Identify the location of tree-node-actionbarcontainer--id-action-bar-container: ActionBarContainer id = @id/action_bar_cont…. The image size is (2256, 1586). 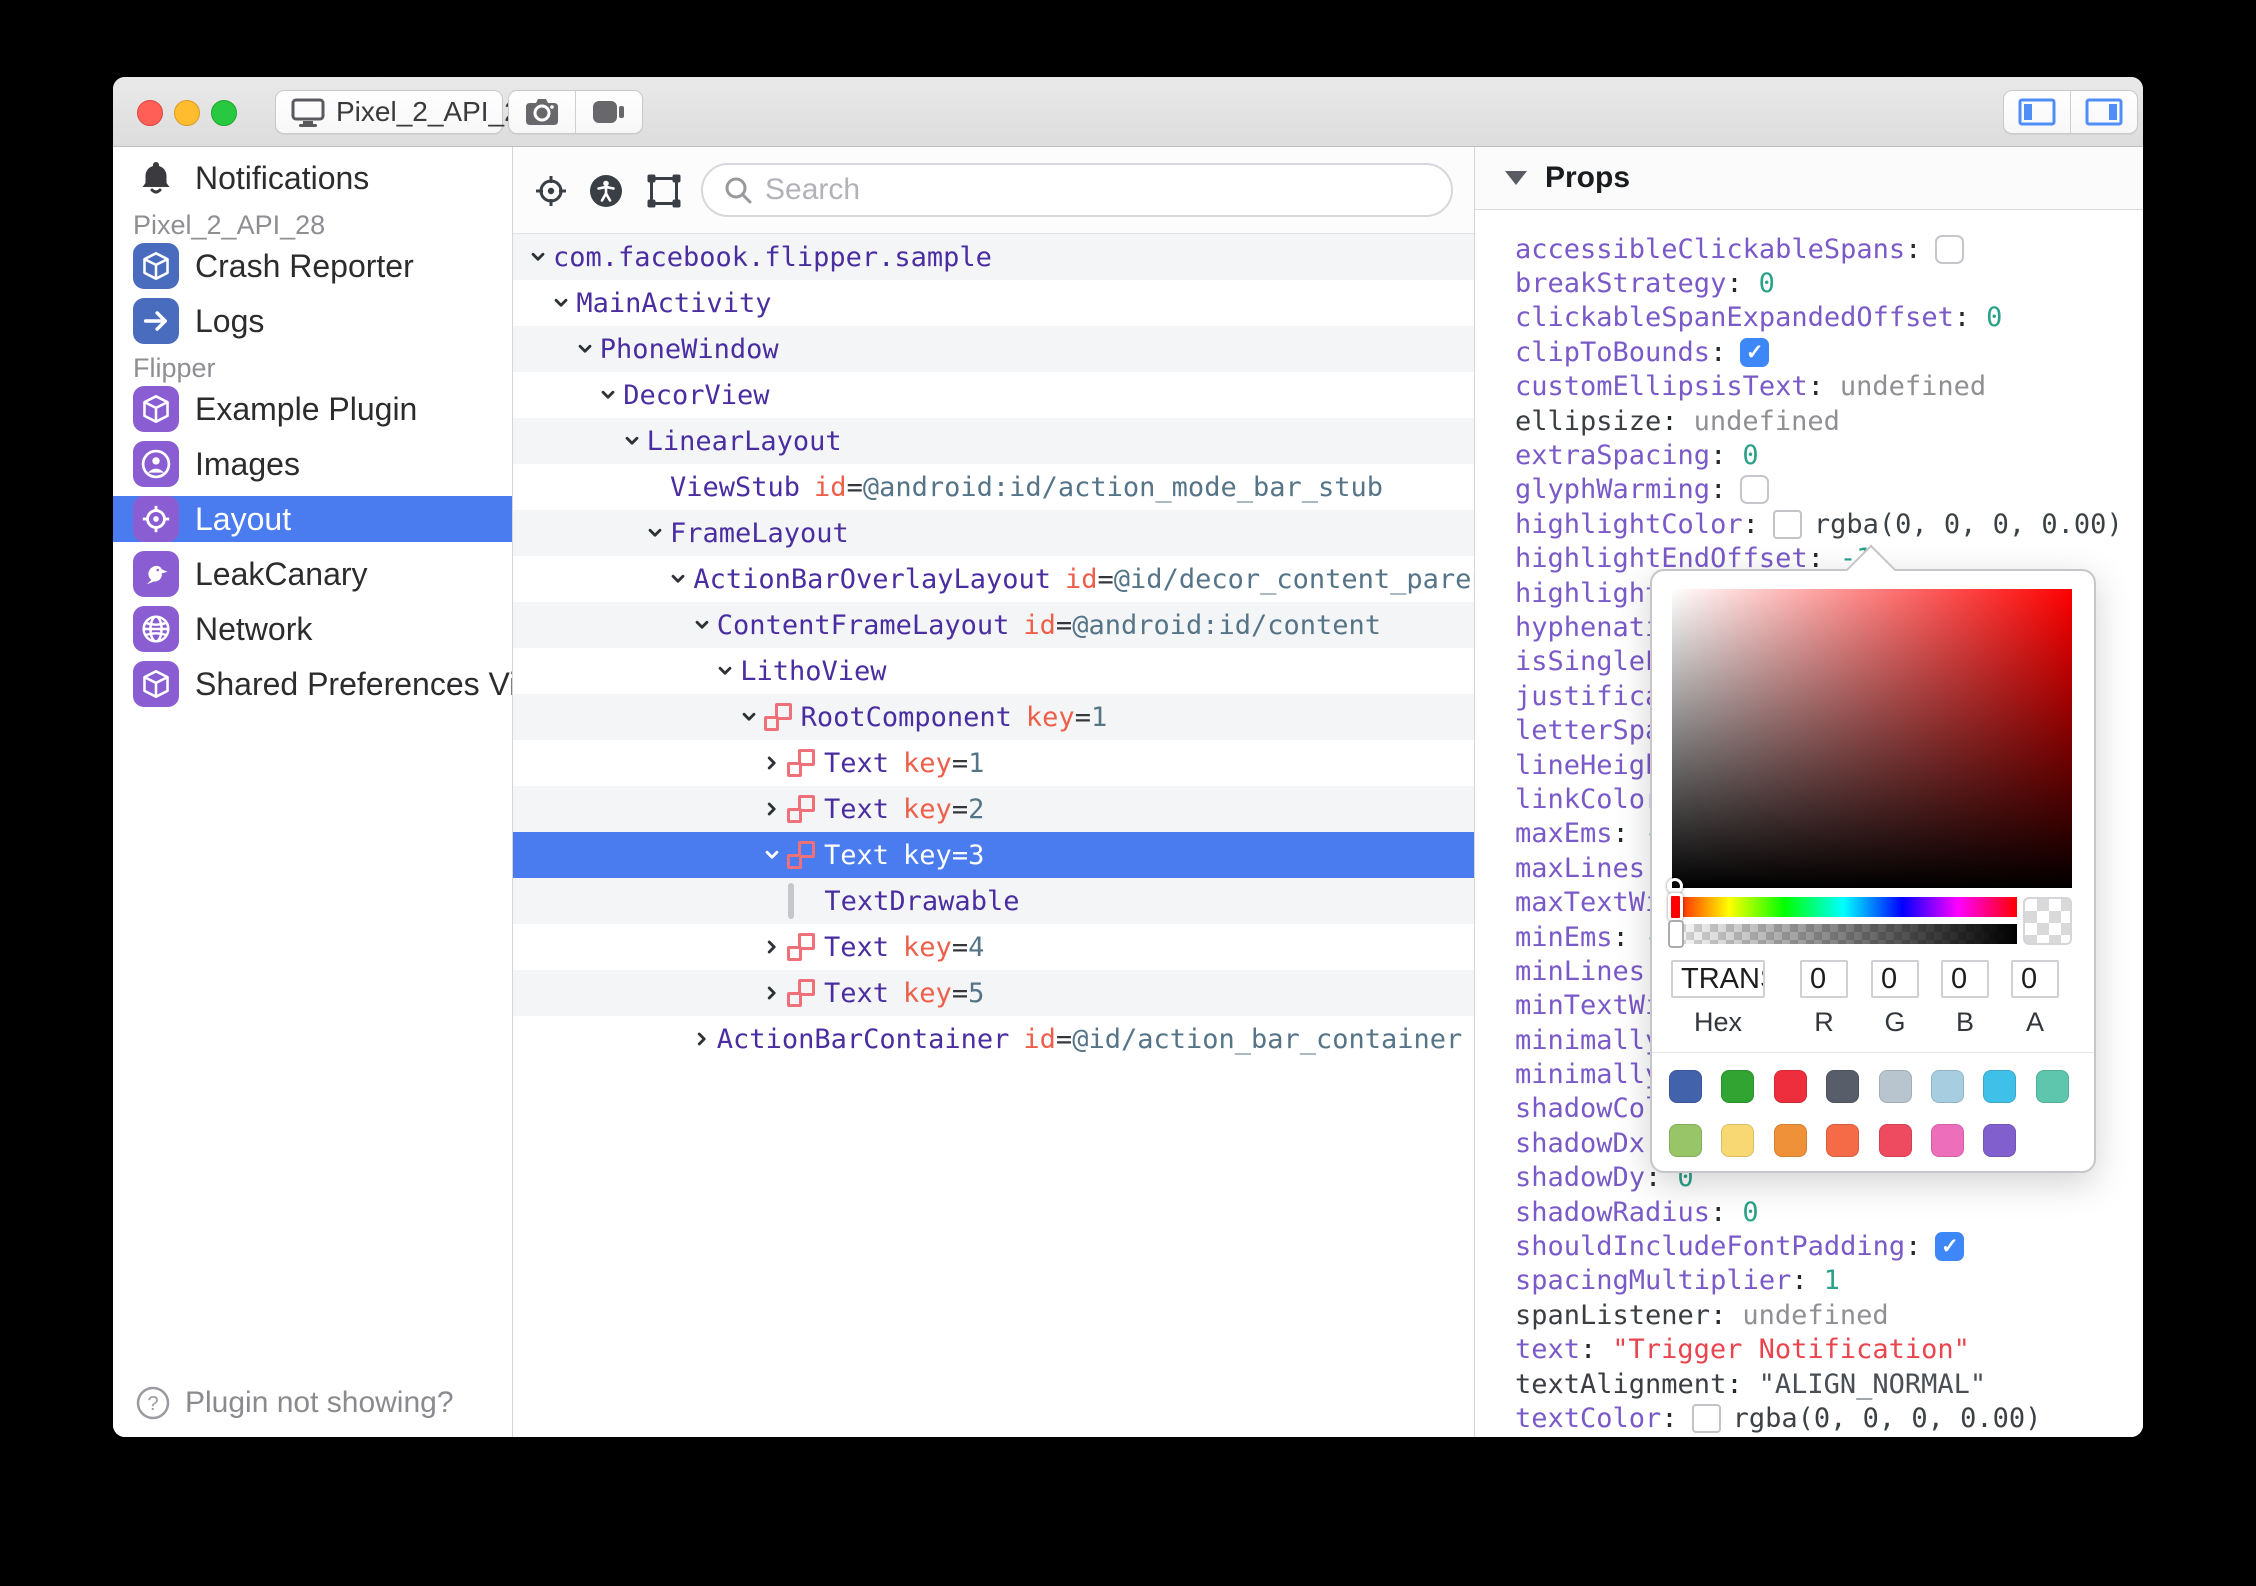
(993, 1039).